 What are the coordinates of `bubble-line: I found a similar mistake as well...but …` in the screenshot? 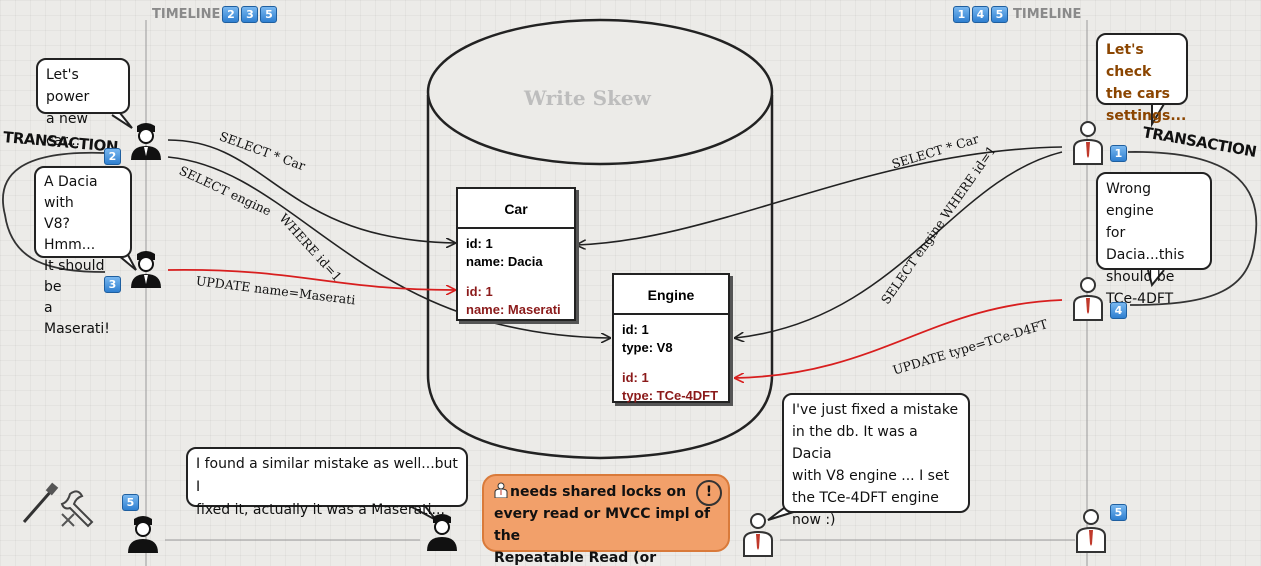 It's located at (327, 475).